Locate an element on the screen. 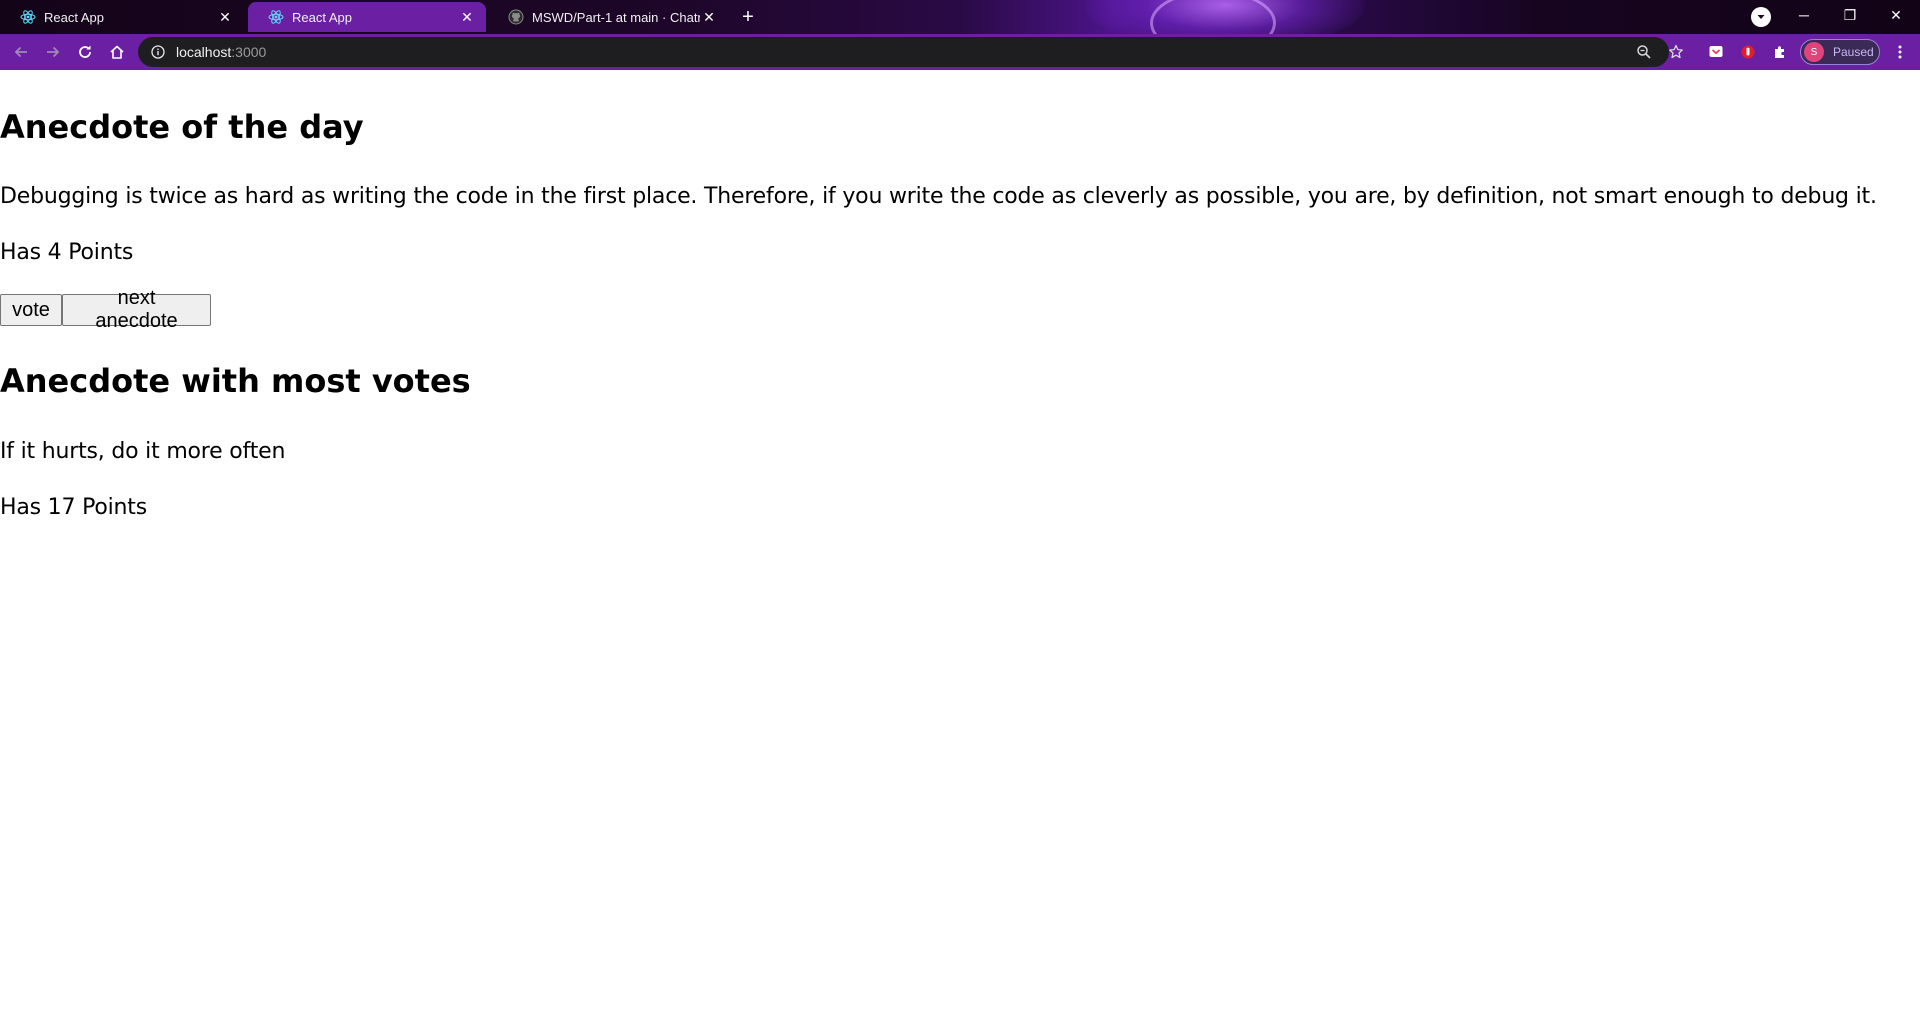 This screenshot has height=1028, width=1920. browser-menu-button is located at coordinates (1900, 52).